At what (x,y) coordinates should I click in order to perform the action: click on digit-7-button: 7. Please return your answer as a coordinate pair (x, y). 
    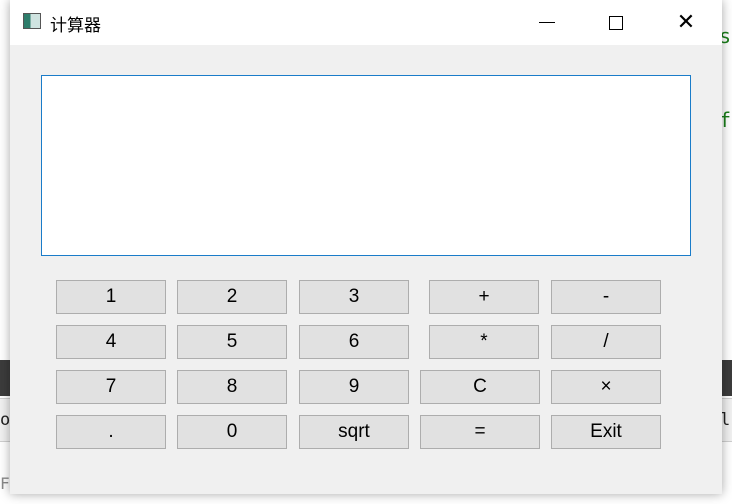
    Looking at the image, I should click on (111, 387).